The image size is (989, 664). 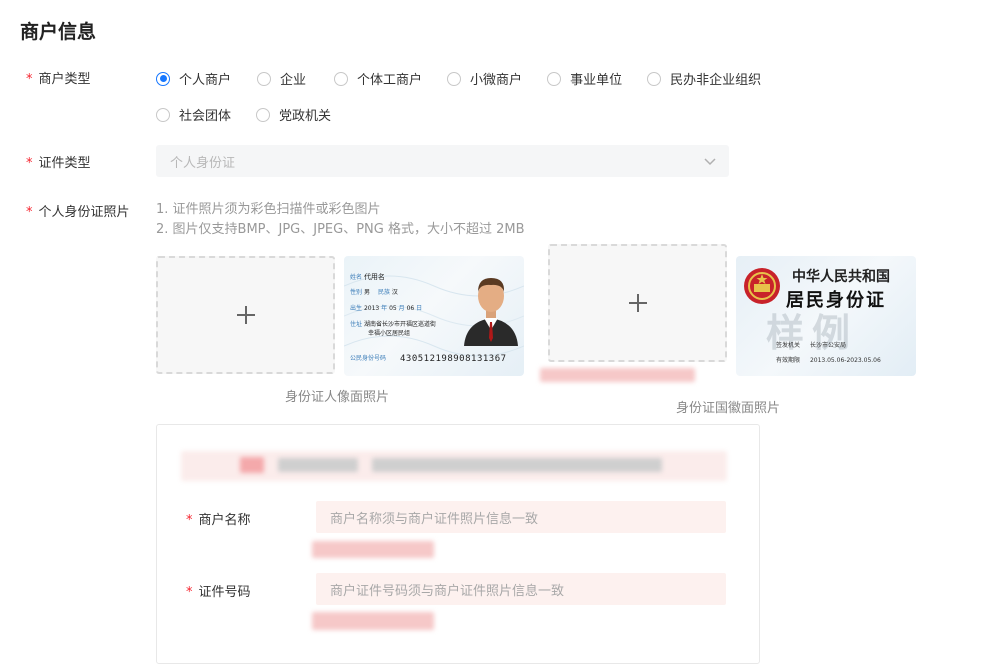 What do you see at coordinates (399, 324) in the screenshot?
I see `address-line1: 湖南省长沙市开福区巡道街` at bounding box center [399, 324].